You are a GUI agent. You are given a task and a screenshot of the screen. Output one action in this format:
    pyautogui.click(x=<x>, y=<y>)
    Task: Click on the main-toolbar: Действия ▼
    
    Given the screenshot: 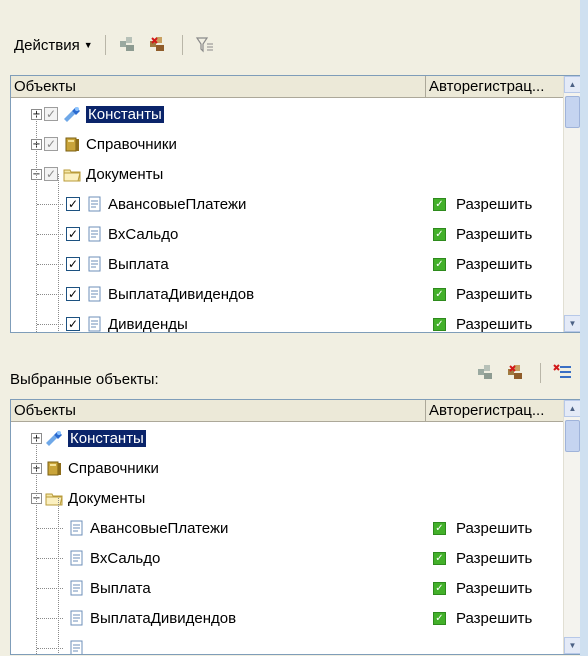 What is the action you would take?
    pyautogui.click(x=115, y=45)
    